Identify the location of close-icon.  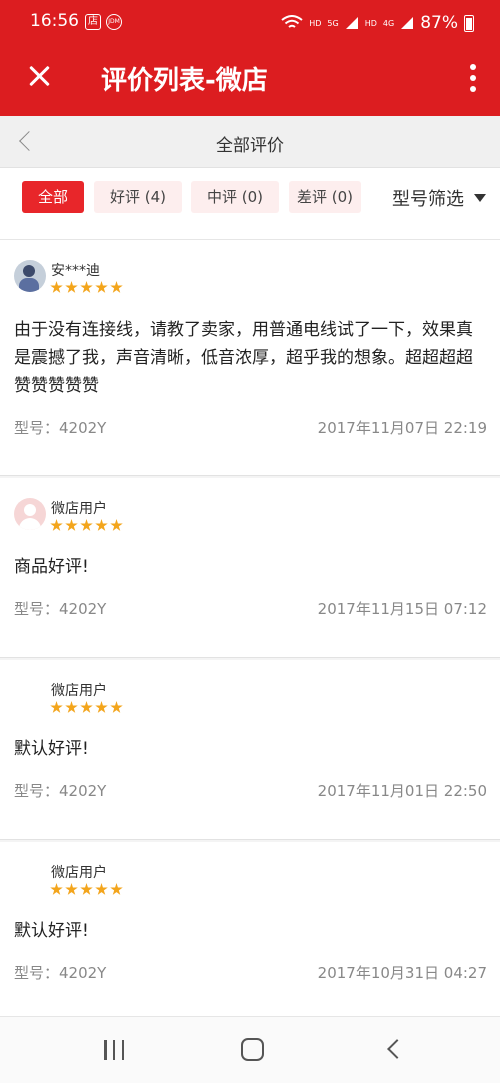
(40, 76).